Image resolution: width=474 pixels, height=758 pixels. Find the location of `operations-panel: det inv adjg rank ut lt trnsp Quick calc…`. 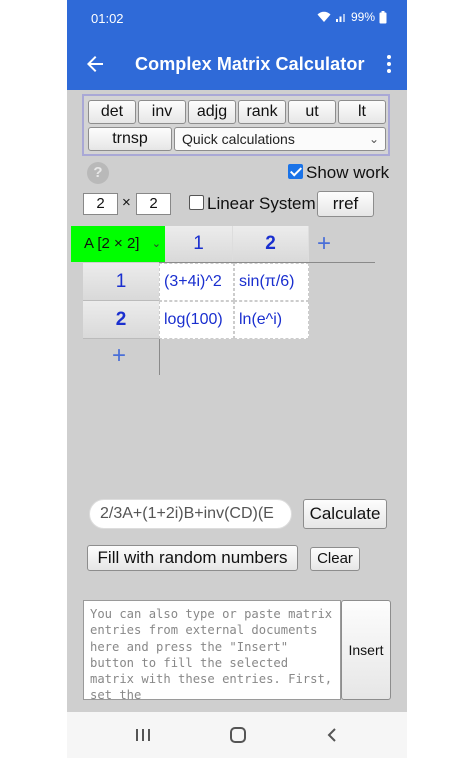

operations-panel: det inv adjg rank ut lt trnsp Quick calc… is located at coordinates (236, 125).